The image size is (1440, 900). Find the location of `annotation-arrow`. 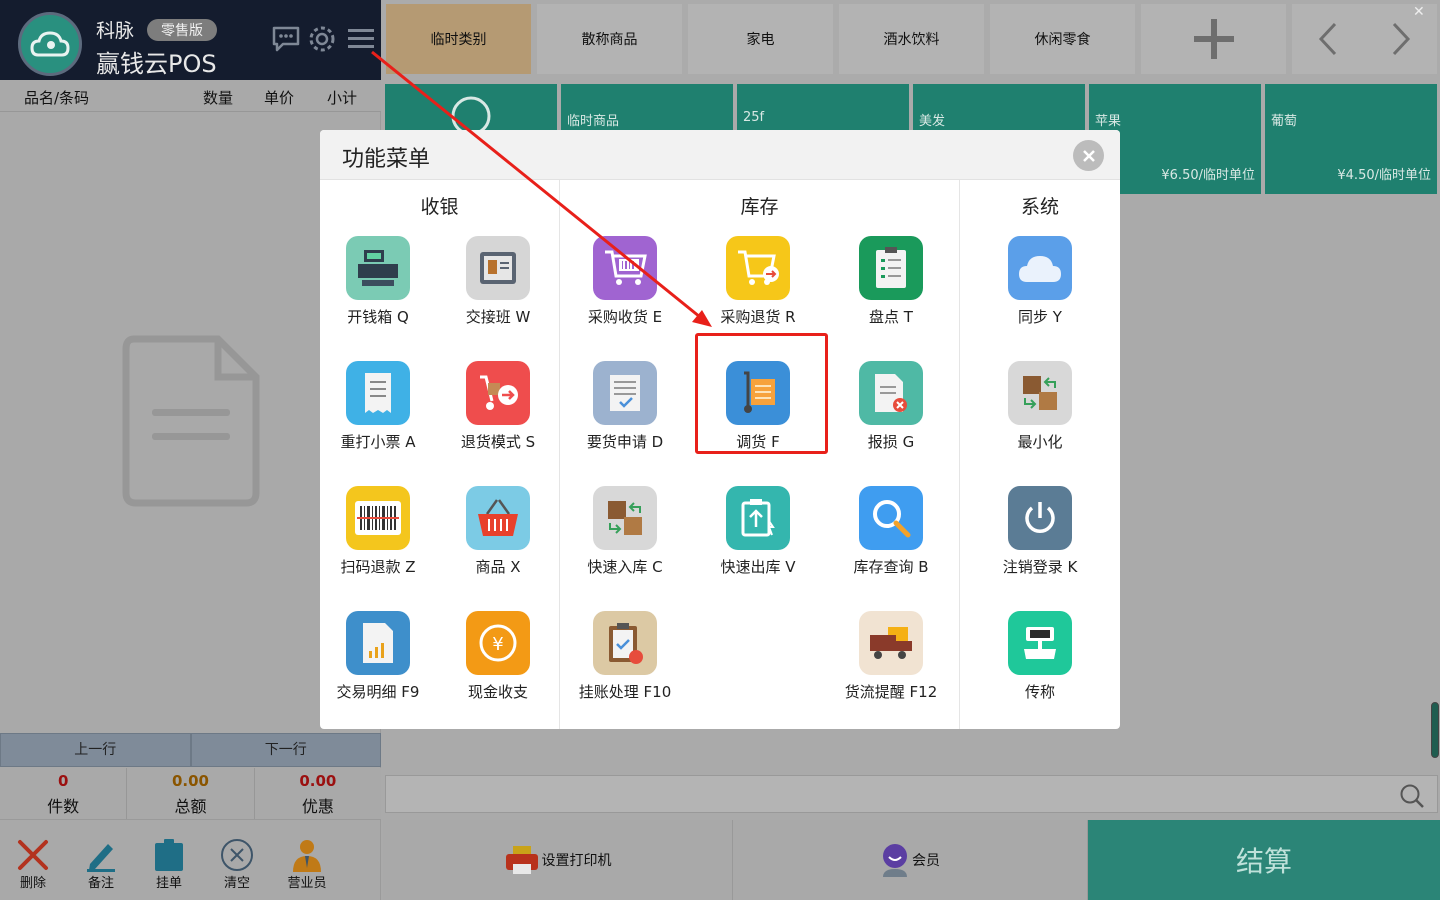

annotation-arrow is located at coordinates (541, 188).